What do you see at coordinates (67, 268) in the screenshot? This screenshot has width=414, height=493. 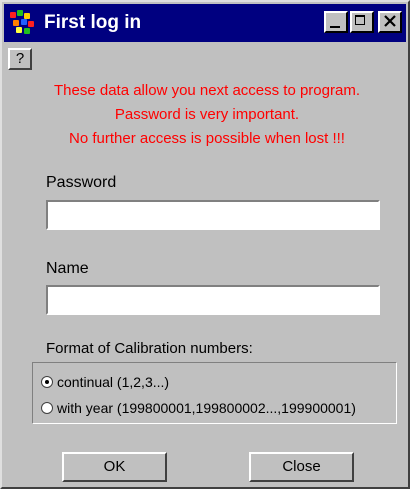 I see `name-label: Name` at bounding box center [67, 268].